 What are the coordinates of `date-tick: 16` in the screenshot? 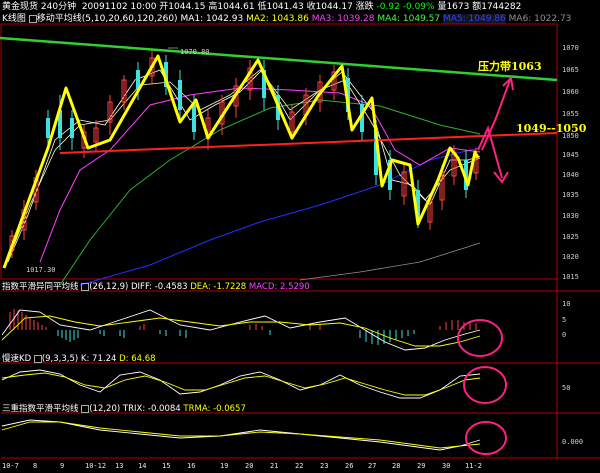 It's located at (191, 466).